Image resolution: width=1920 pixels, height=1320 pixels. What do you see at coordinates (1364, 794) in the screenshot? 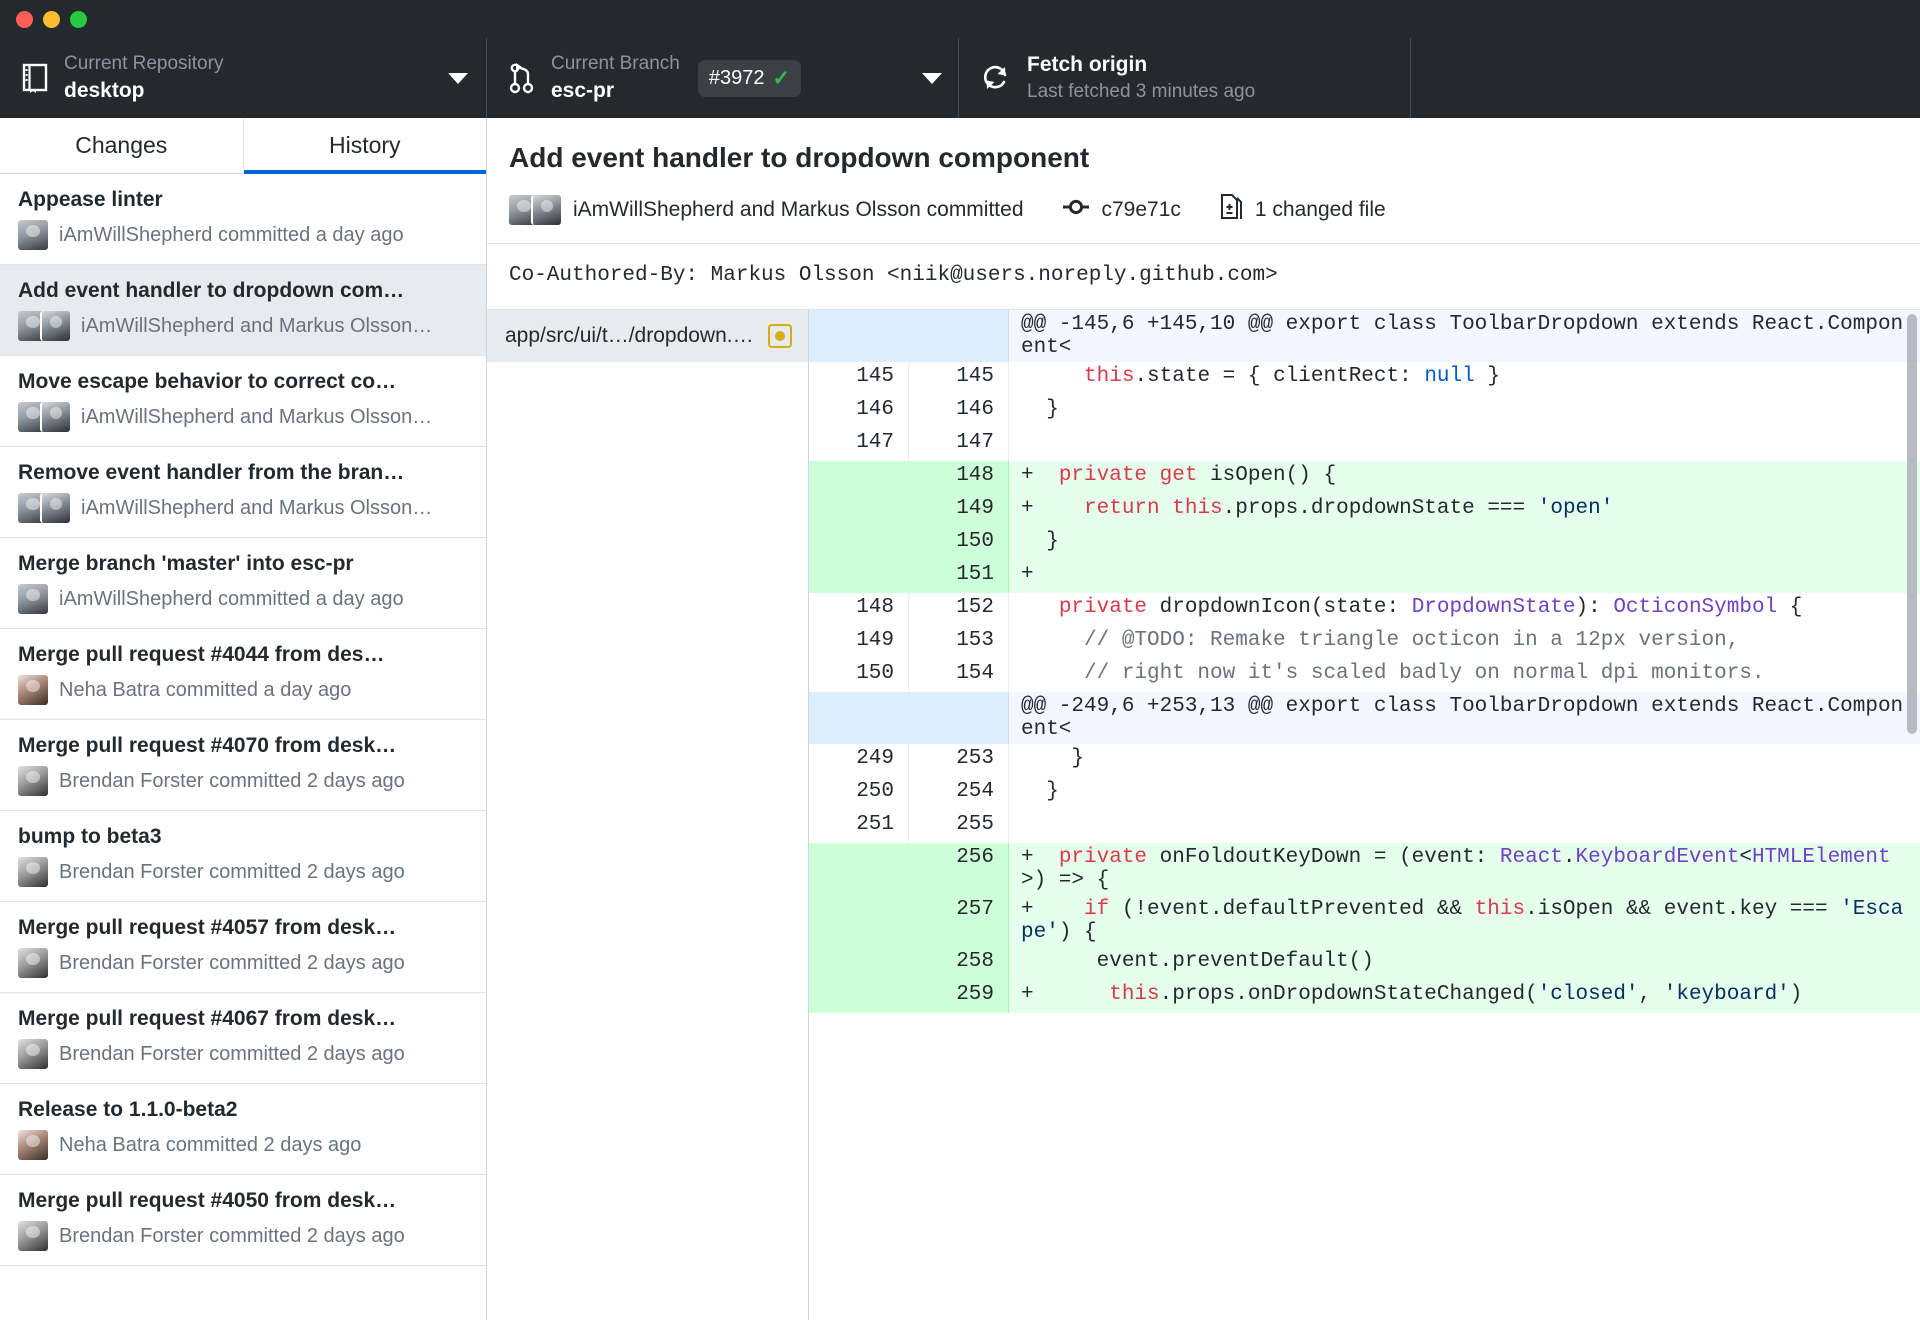
I see `diff-row-context: 250 254 }` at bounding box center [1364, 794].